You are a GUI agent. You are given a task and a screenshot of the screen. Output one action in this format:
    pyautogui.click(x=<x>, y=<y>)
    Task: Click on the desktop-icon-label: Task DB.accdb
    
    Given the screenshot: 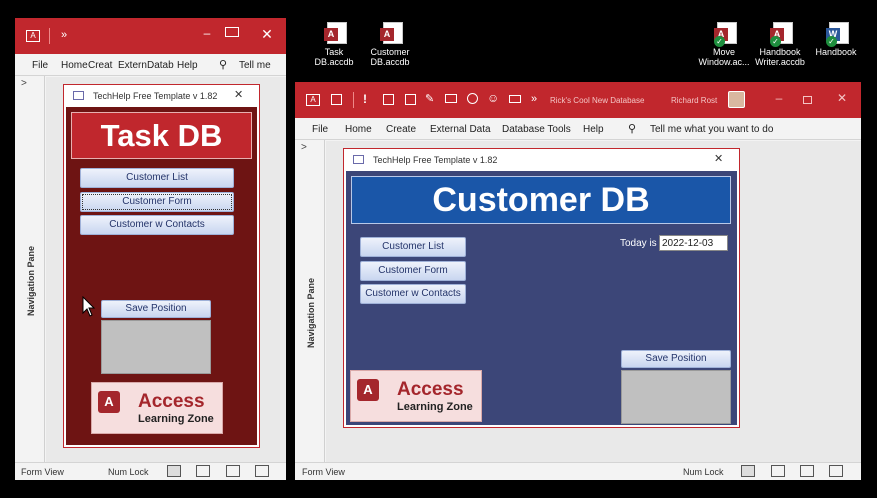 What is the action you would take?
    pyautogui.click(x=334, y=57)
    